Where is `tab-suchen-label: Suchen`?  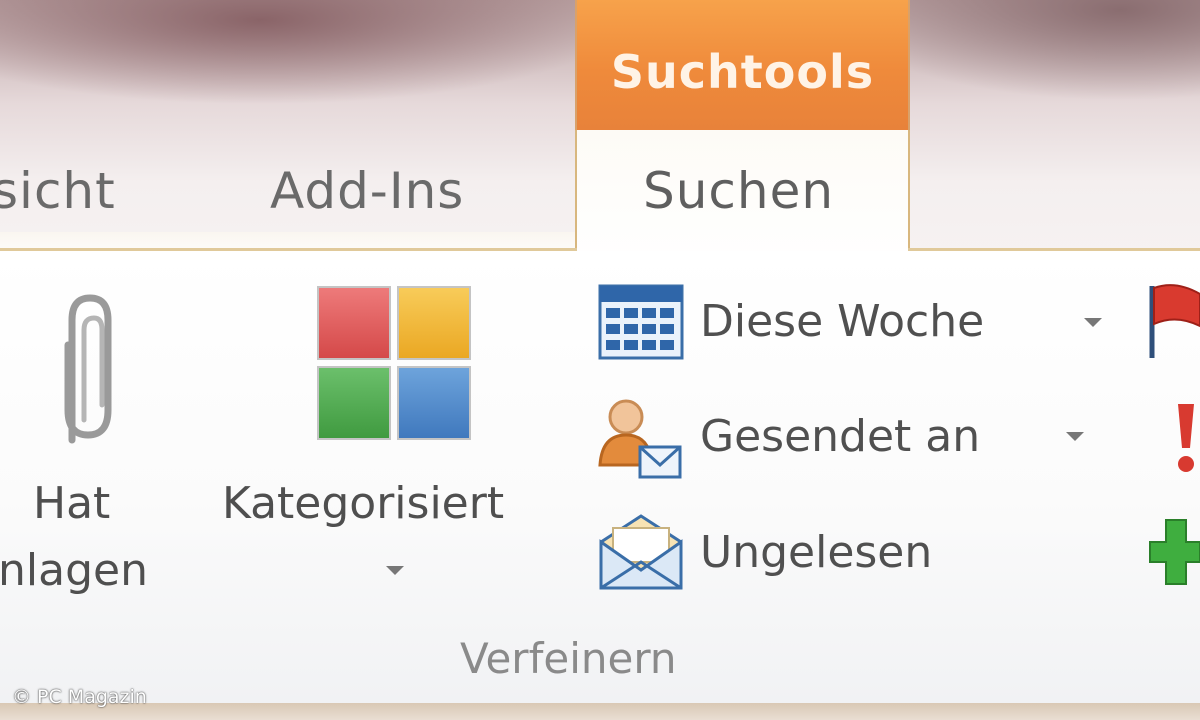 tab-suchen-label: Suchen is located at coordinates (739, 191).